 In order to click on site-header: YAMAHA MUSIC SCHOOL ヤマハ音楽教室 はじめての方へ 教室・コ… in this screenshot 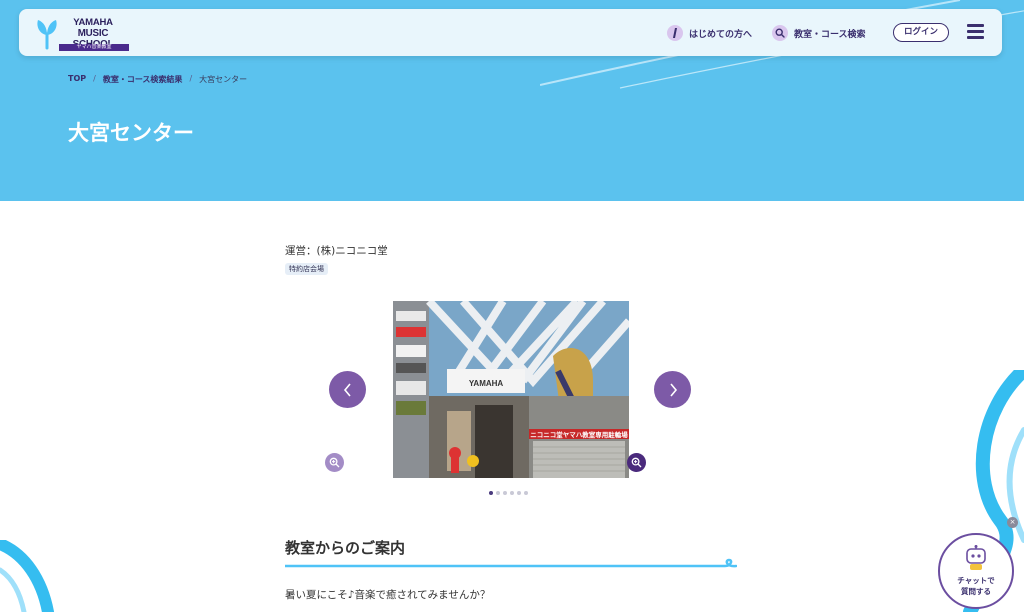, I will do `click(510, 32)`.